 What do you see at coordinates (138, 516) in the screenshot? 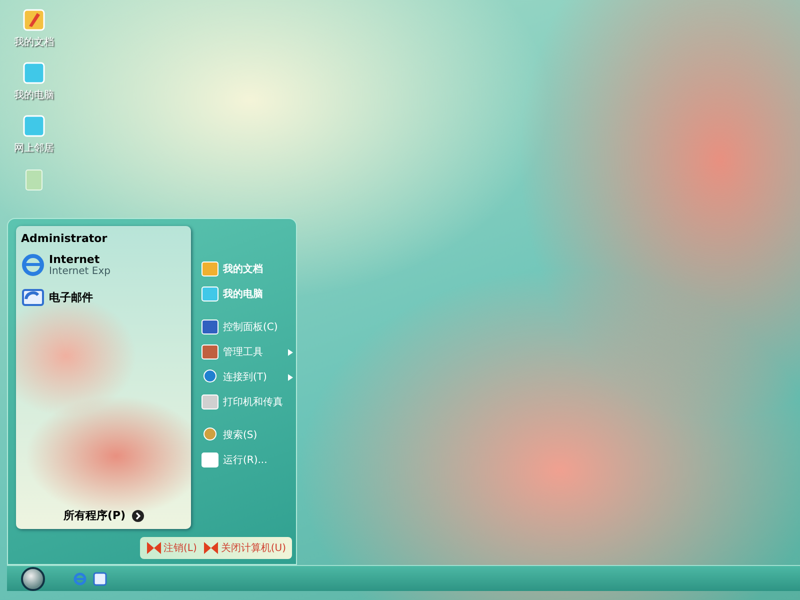
I see `arrow-right-icon` at bounding box center [138, 516].